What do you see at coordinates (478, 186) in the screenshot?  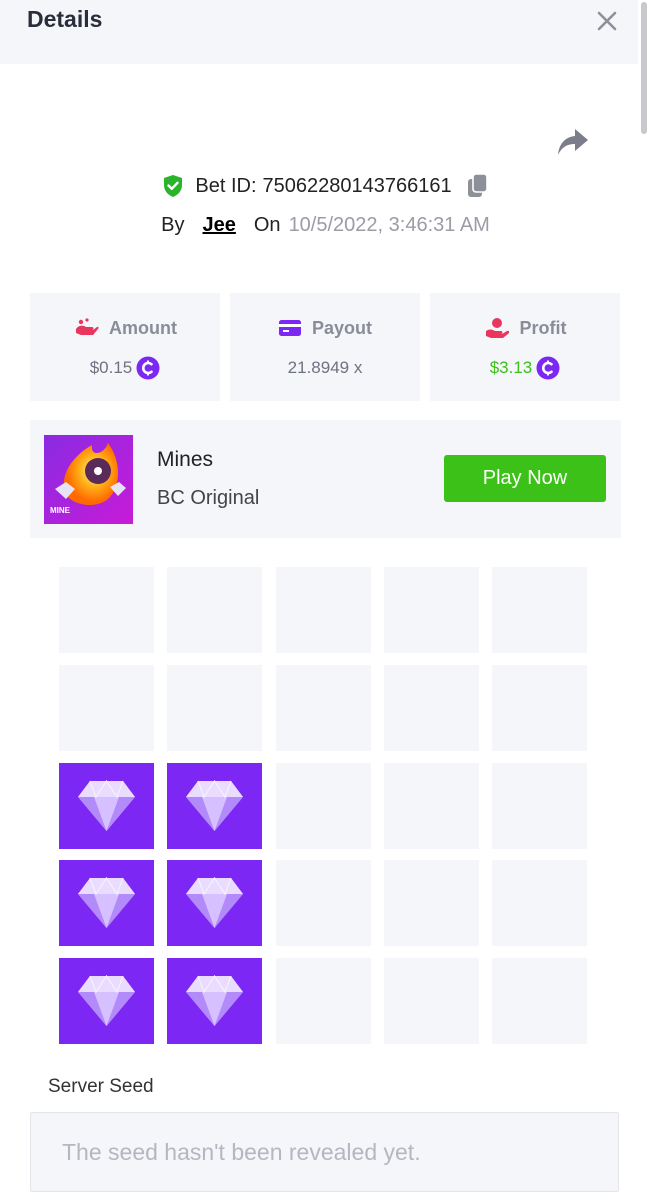 I see `copy-icon` at bounding box center [478, 186].